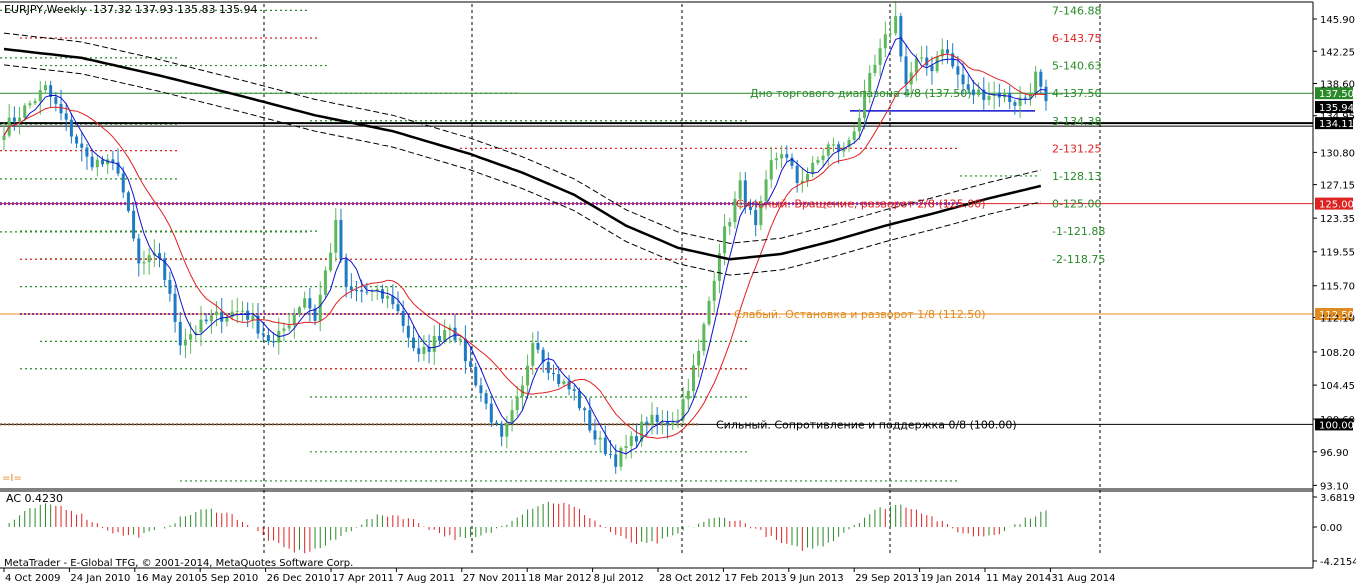 The height and width of the screenshot is (587, 1356). What do you see at coordinates (1336, 94) in the screenshot?
I see `price-tag-label: 137.50` at bounding box center [1336, 94].